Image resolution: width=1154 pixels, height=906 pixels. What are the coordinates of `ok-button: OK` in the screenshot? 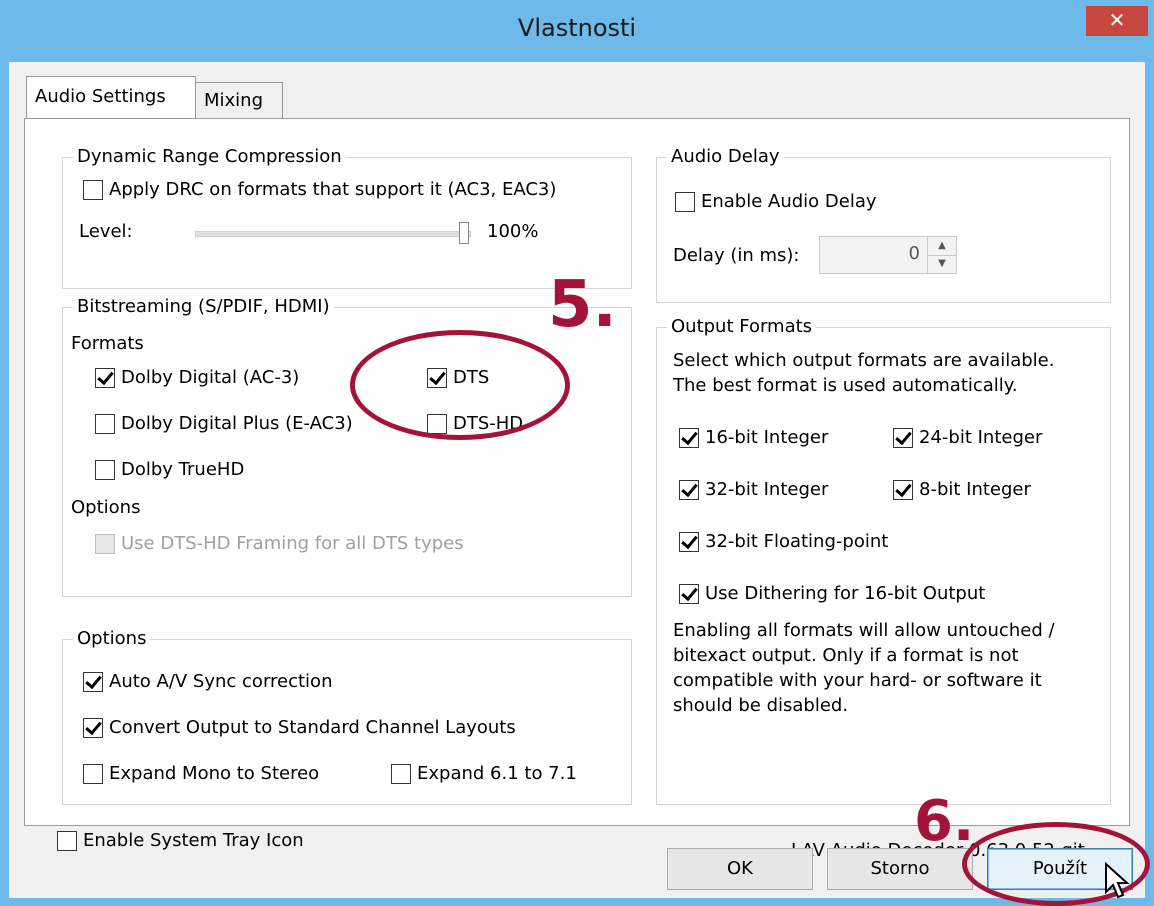 It's located at (740, 869).